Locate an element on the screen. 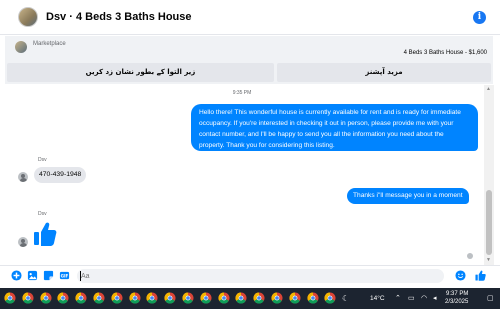 This screenshot has width=500, height=309. text-caret is located at coordinates (80, 276).